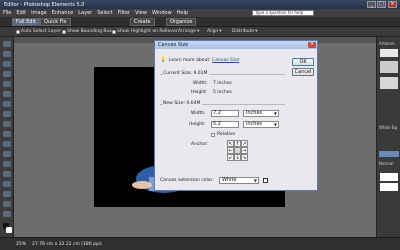 Image resolution: width=400 pixels, height=250 pixels. I want to click on crop-tool-icon, so click(7, 124).